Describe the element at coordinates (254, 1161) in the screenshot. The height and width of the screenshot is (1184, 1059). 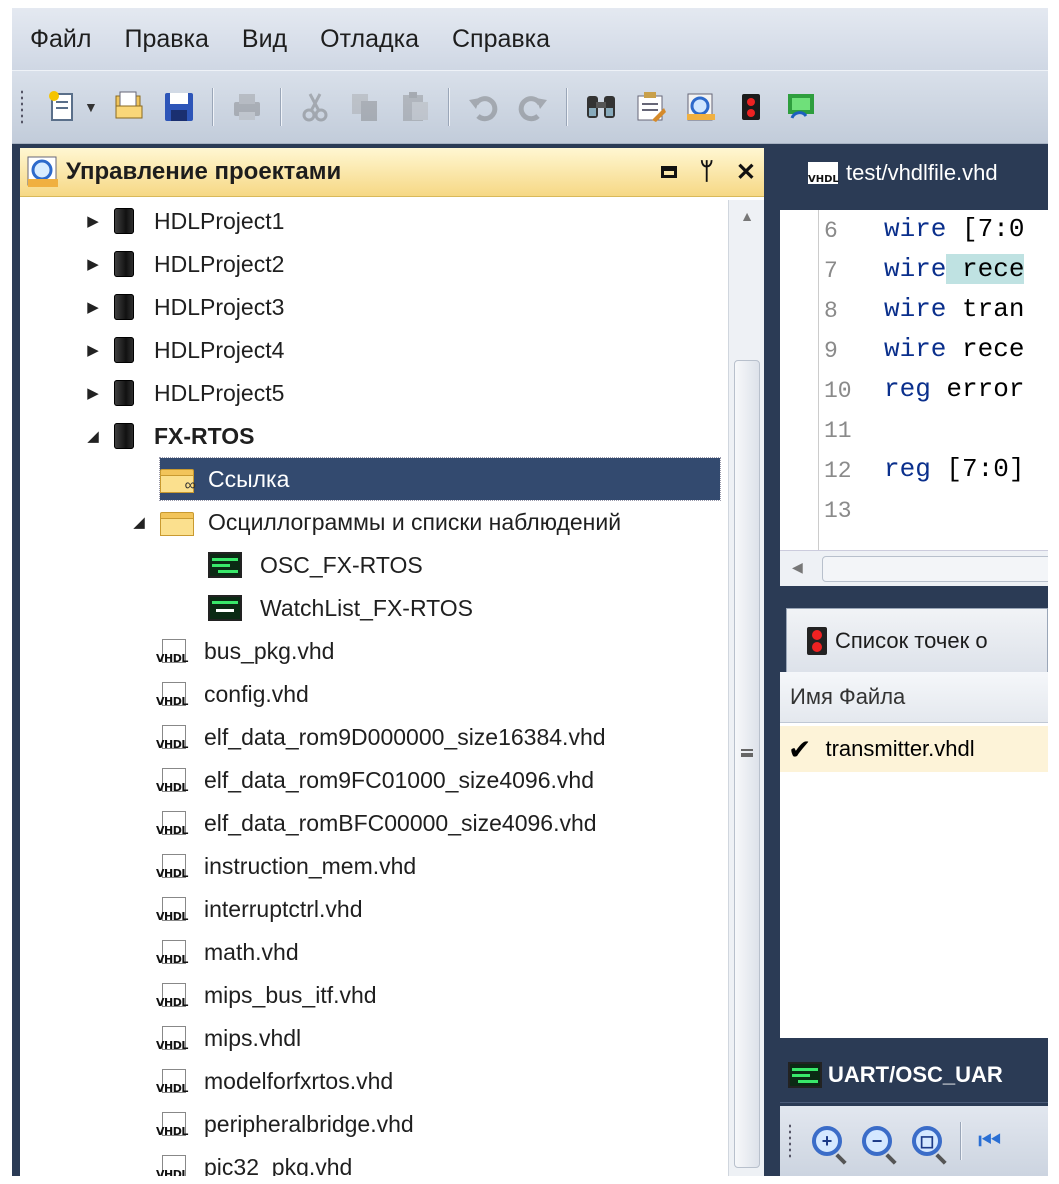
I see `tree-item-file: VHDL pic32_pkg.vhd` at that location.